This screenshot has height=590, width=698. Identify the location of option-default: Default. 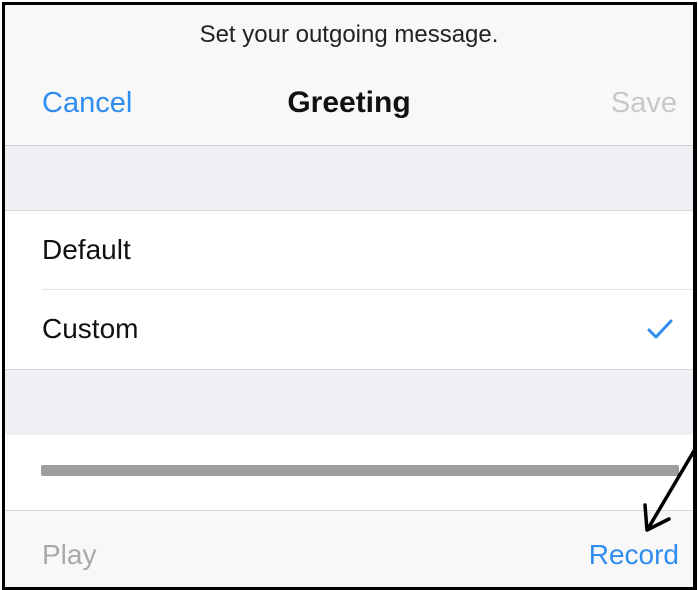
(349, 250).